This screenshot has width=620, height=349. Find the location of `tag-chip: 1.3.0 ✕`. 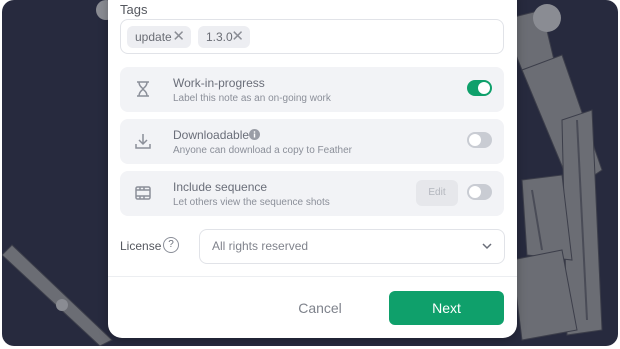

tag-chip: 1.3.0 ✕ is located at coordinates (224, 37).